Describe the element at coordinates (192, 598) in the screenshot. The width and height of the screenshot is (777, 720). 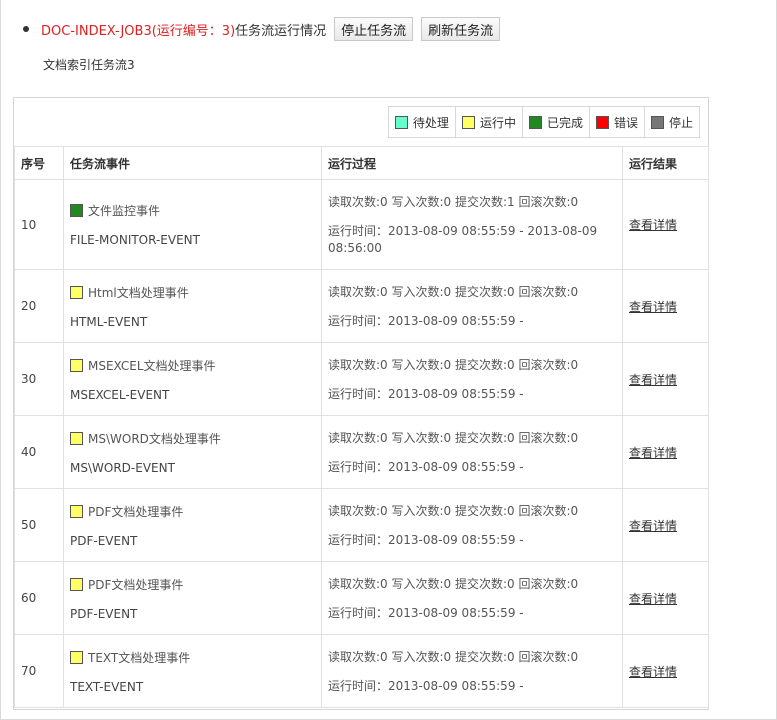
I see `event-cell: PDF文档处理事件 PDF-EVENT` at that location.